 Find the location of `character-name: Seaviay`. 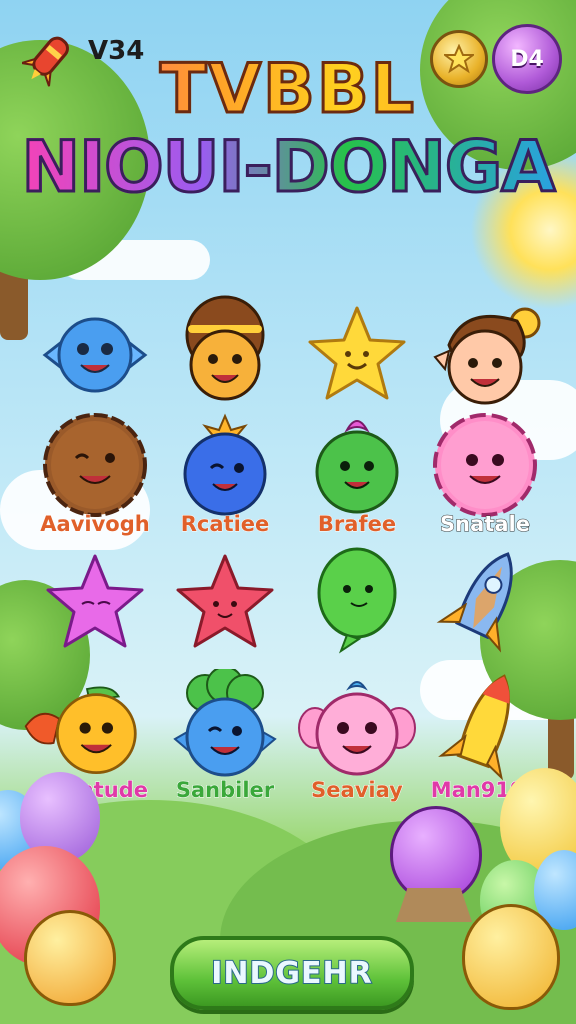

character-name: Seaviay is located at coordinates (357, 790).